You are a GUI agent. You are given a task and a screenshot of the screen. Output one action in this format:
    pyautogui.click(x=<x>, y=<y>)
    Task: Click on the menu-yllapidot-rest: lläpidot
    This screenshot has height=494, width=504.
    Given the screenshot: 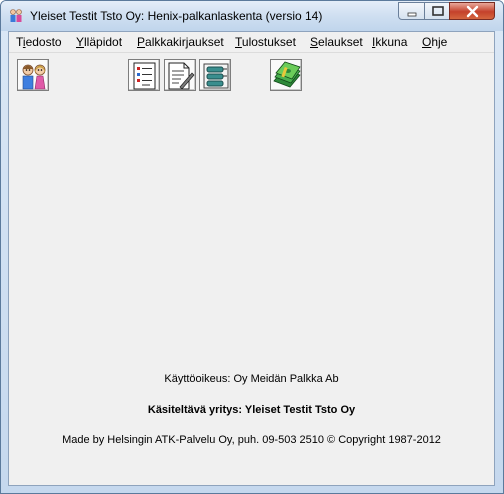 What is the action you would take?
    pyautogui.click(x=103, y=42)
    